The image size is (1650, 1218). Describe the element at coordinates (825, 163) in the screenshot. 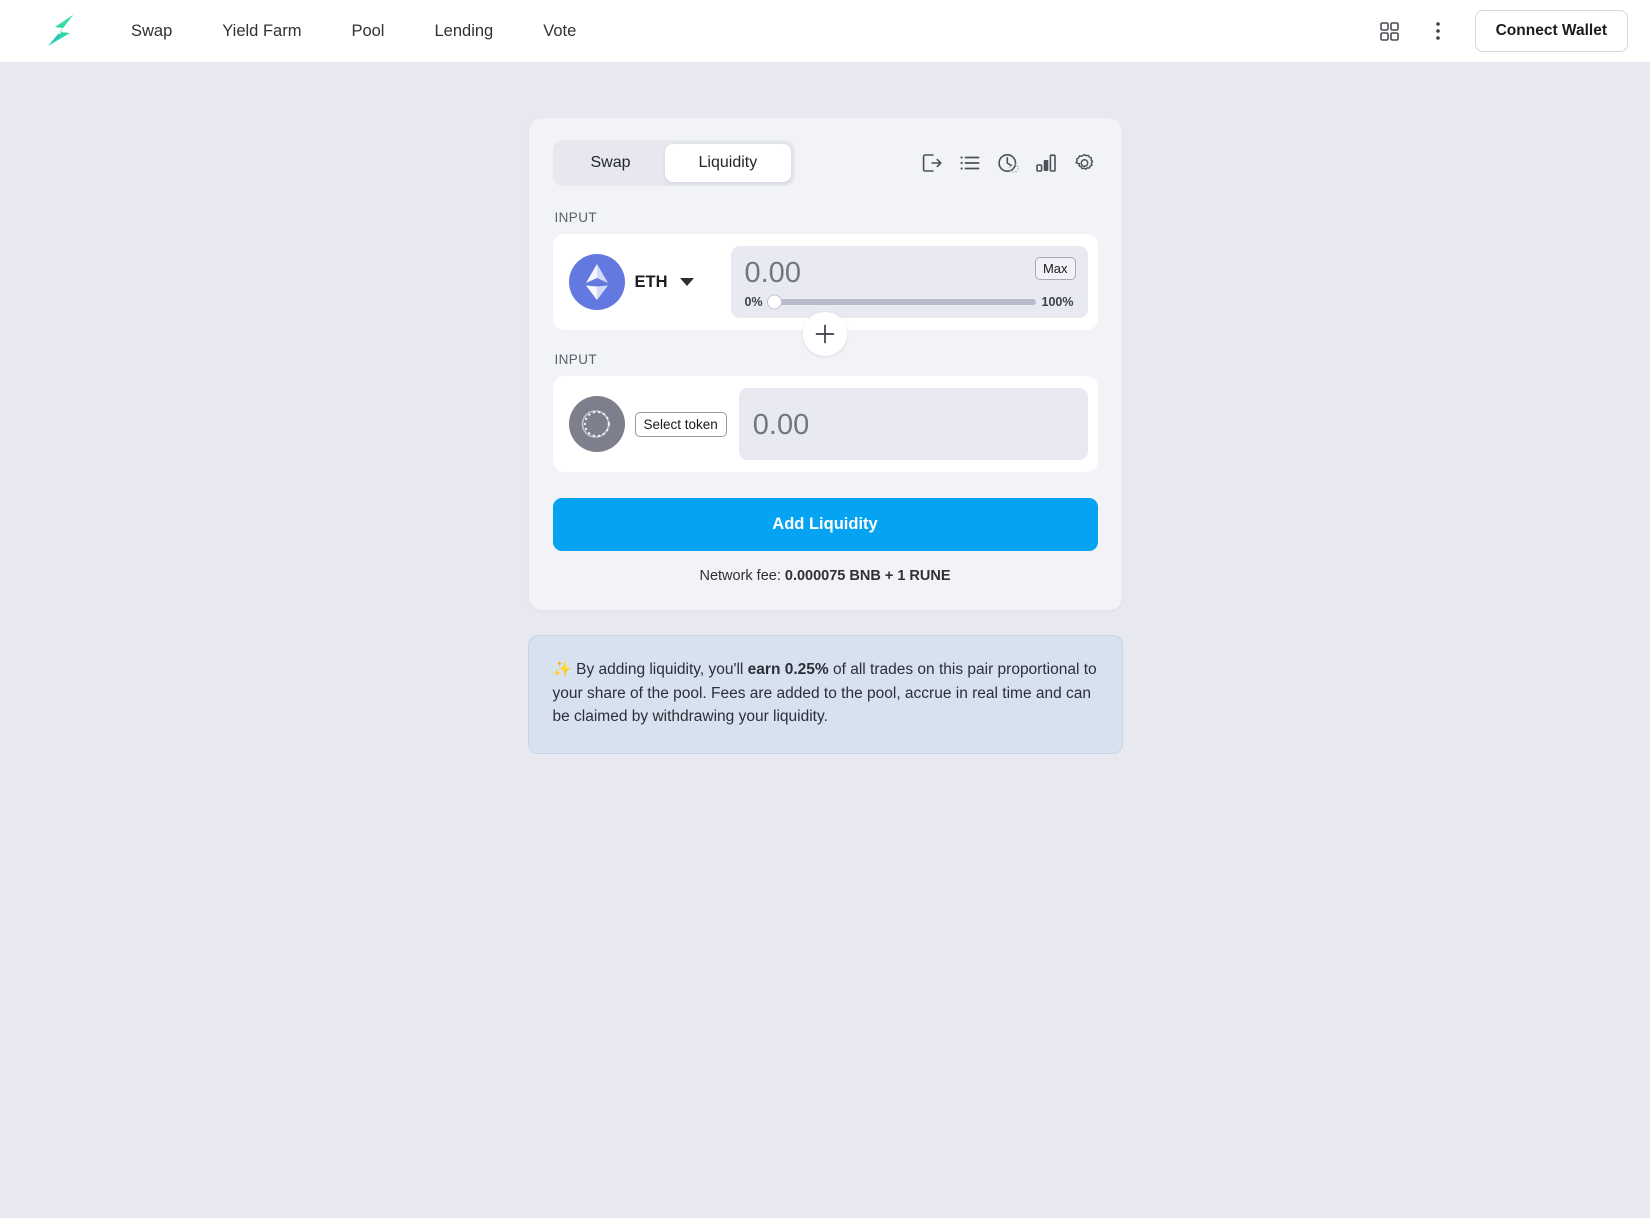

I see `card-header: Swap Liquidity` at that location.